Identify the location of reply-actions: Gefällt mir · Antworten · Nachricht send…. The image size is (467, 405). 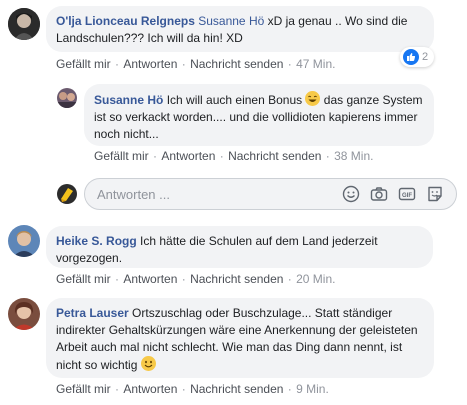
(234, 156).